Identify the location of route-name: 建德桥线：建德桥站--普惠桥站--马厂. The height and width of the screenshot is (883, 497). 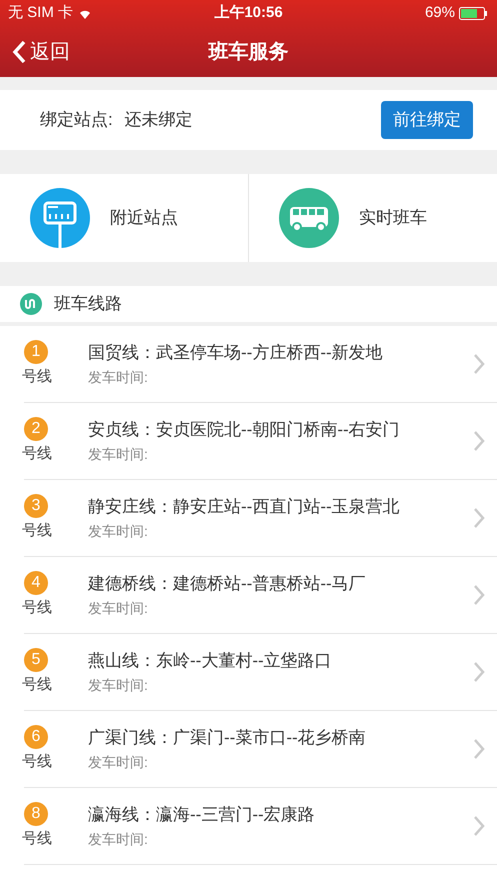
(227, 583).